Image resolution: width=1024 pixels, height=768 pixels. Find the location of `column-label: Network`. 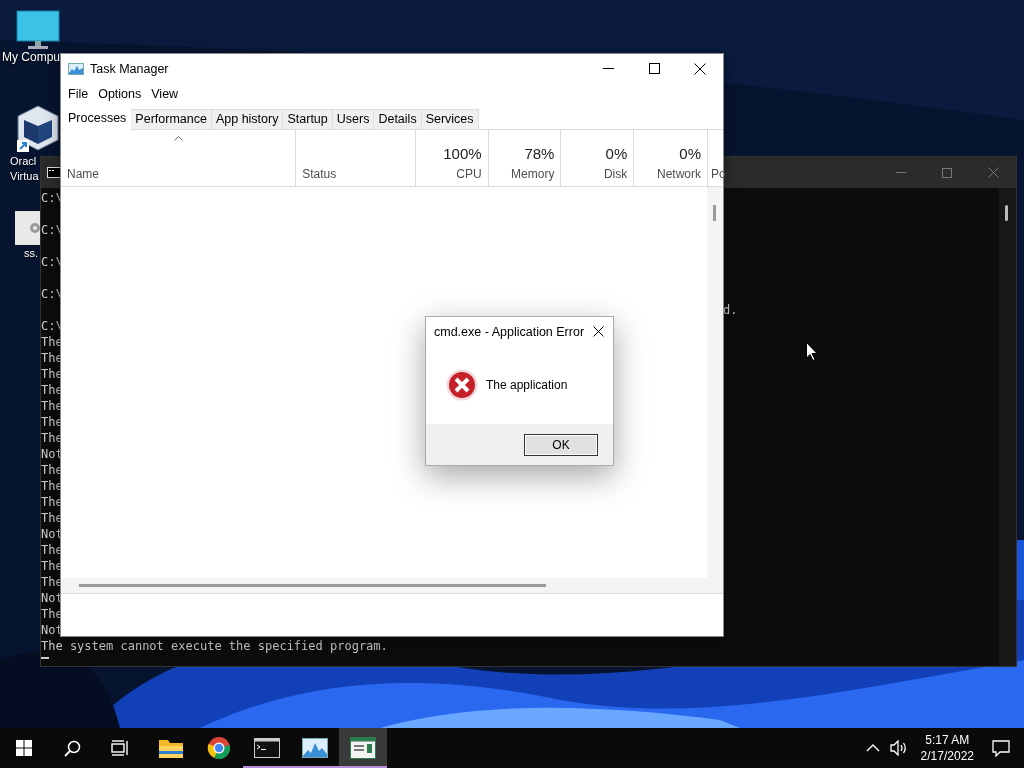

column-label: Network is located at coordinates (679, 174).